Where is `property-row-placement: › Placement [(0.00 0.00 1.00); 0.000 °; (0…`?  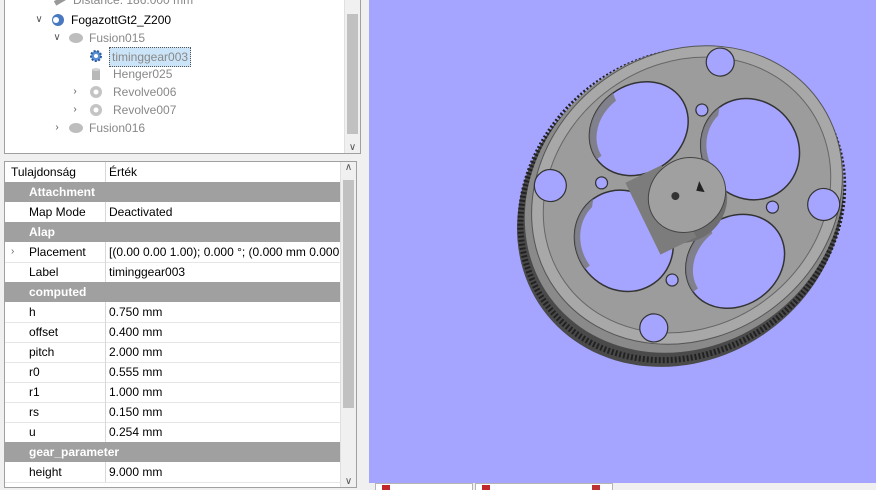 property-row-placement: › Placement [(0.00 0.00 1.00); 0.000 °; (0… is located at coordinates (173, 252).